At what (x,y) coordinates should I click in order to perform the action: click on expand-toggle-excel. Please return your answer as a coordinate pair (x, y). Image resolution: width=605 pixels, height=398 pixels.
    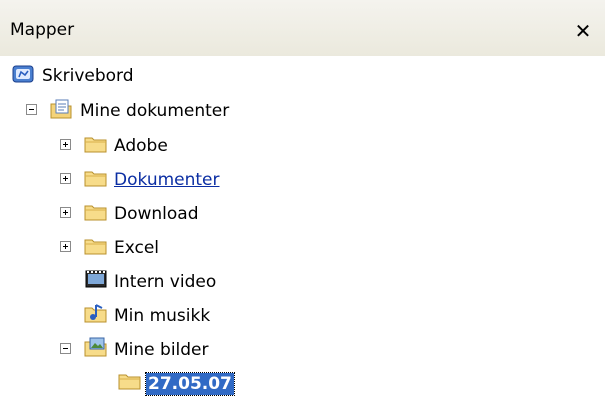
    Looking at the image, I should click on (65, 246).